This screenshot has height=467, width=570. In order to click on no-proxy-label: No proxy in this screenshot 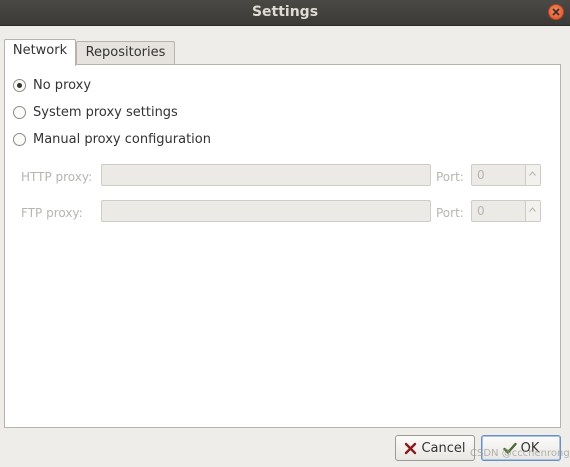, I will do `click(62, 85)`.